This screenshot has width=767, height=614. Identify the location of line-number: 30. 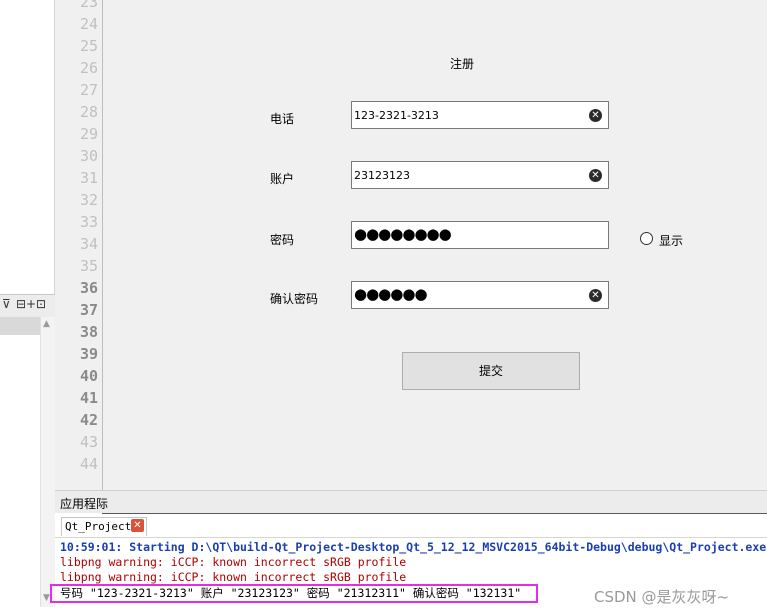
(88, 156).